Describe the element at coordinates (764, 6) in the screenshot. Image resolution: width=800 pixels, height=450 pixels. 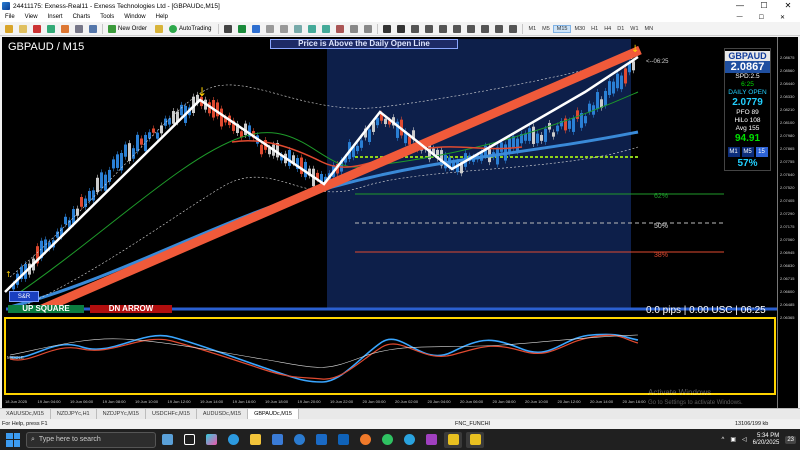
I see `maximize-button: ☐` at that location.